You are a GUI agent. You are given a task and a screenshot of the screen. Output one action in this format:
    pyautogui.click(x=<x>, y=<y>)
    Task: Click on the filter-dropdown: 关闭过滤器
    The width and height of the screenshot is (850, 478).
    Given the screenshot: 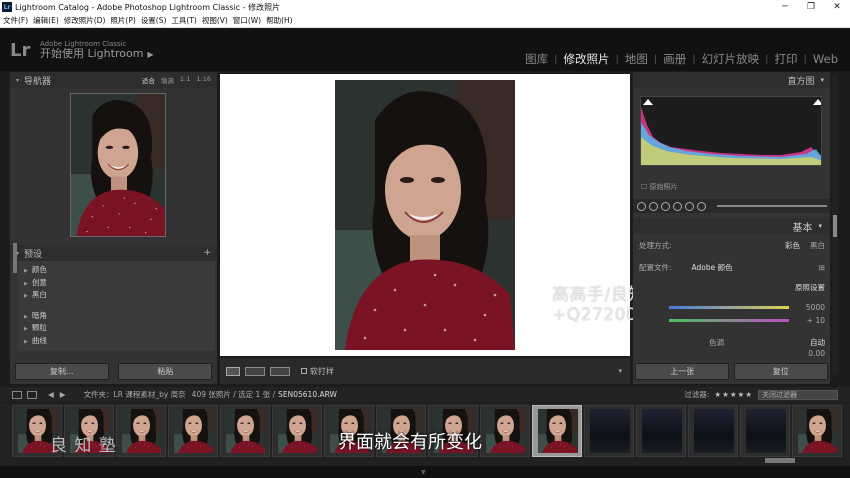 What is the action you would take?
    pyautogui.click(x=798, y=394)
    